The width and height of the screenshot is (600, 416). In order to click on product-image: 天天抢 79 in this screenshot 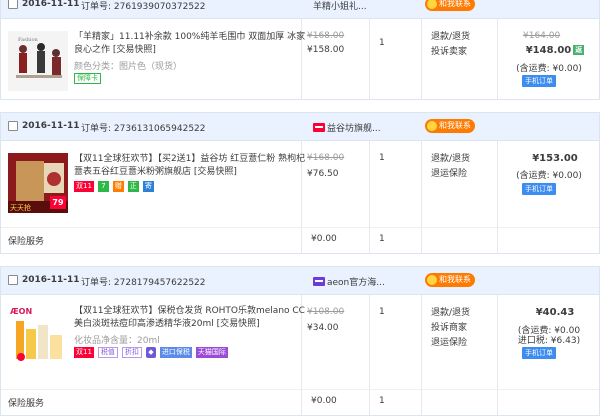, I will do `click(38, 183)`.